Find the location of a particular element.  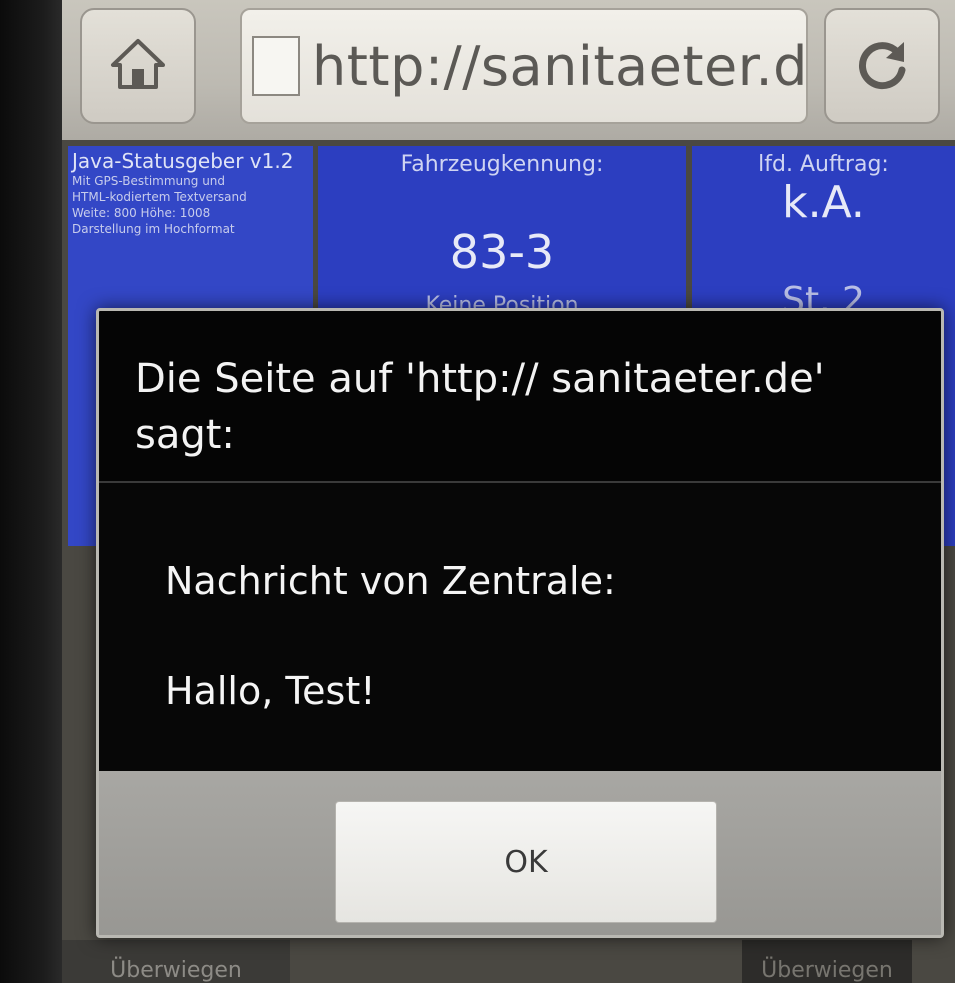

app-description-line: Mit GPS-Bestimmung und is located at coordinates (149, 181).